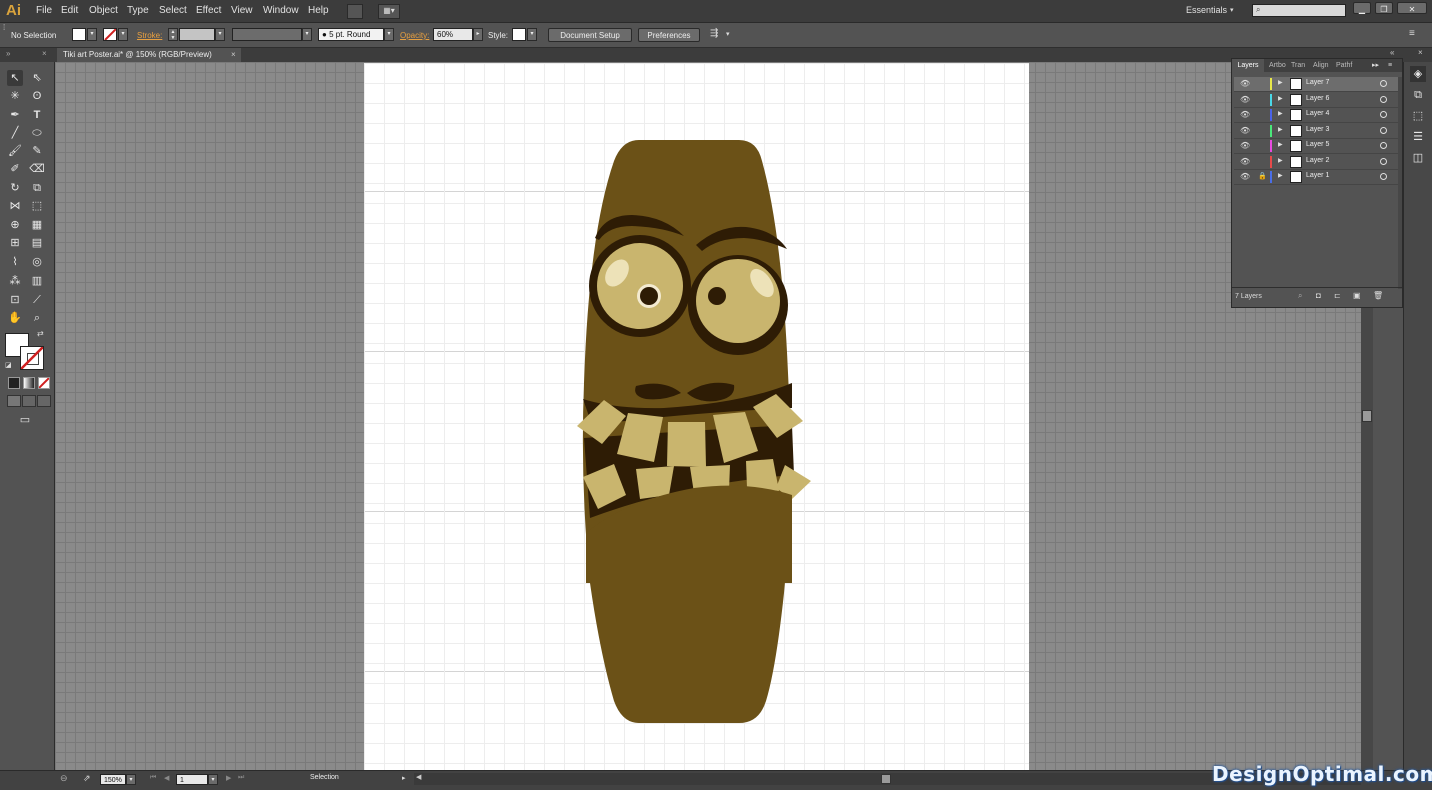  I want to click on tab-pathfinder: Pathf, so click(1344, 65).